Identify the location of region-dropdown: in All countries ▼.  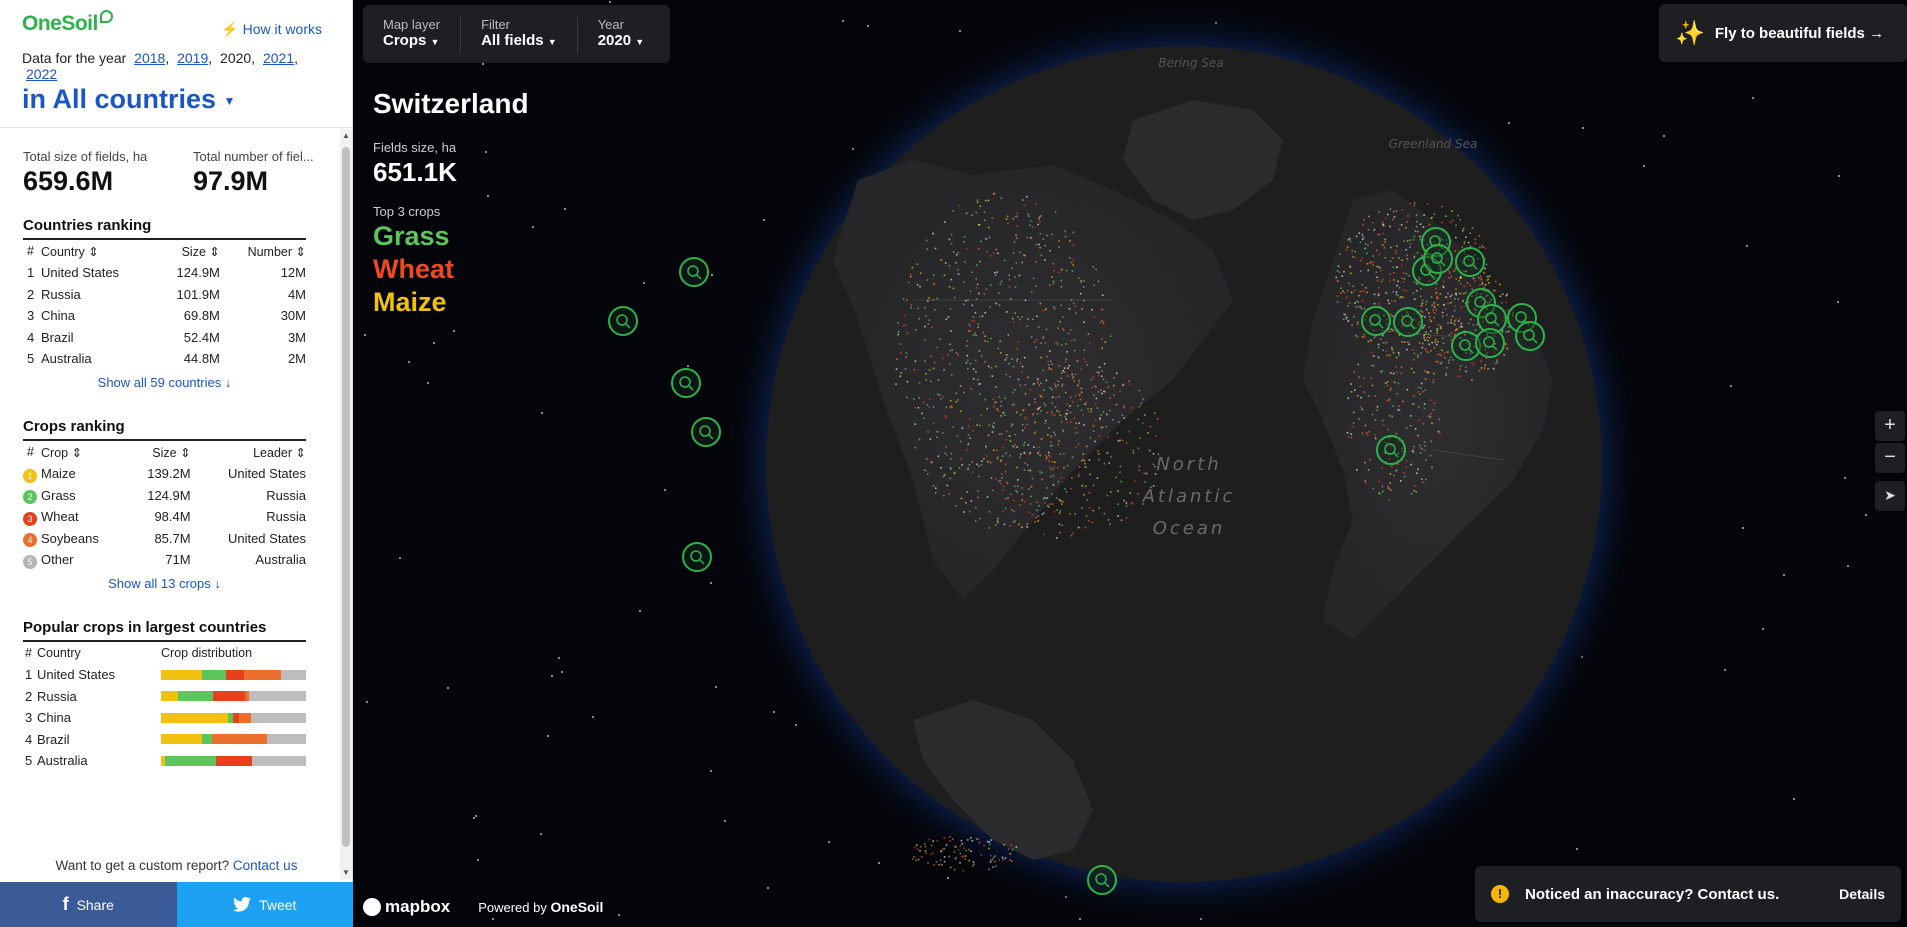
(176, 99).